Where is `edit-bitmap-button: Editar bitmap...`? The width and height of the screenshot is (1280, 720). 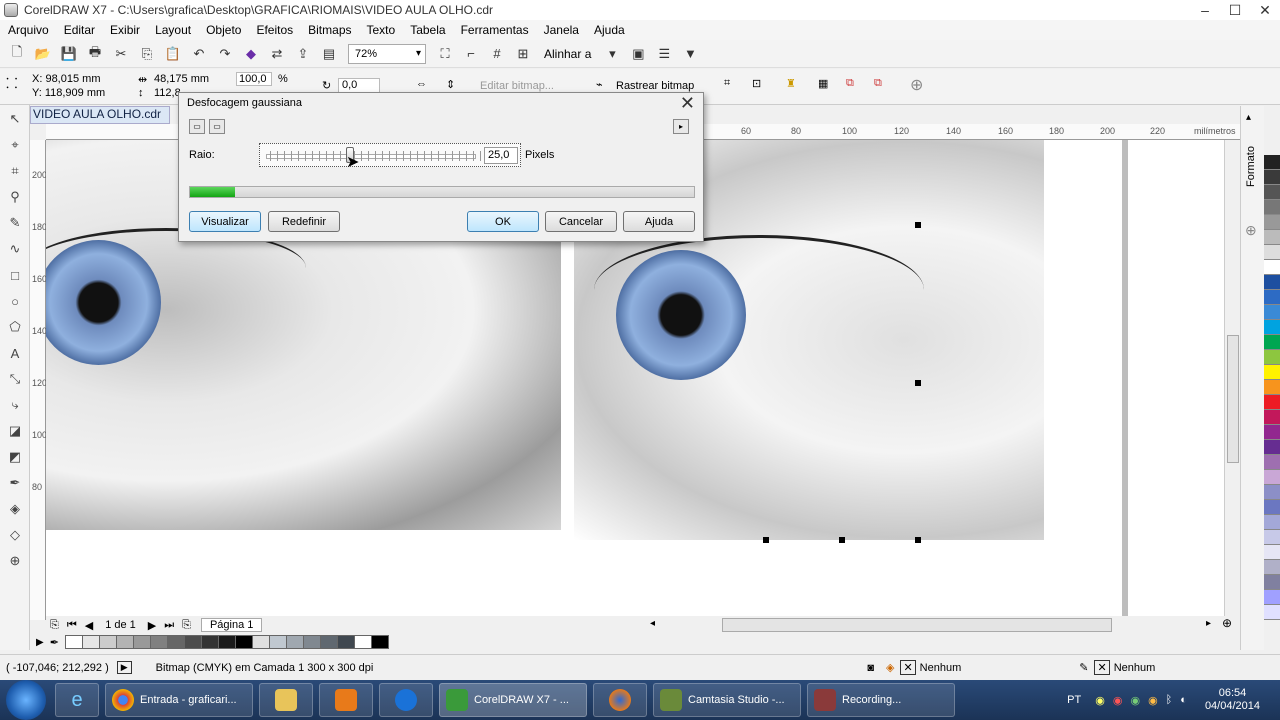
edit-bitmap-button: Editar bitmap... is located at coordinates (517, 86).